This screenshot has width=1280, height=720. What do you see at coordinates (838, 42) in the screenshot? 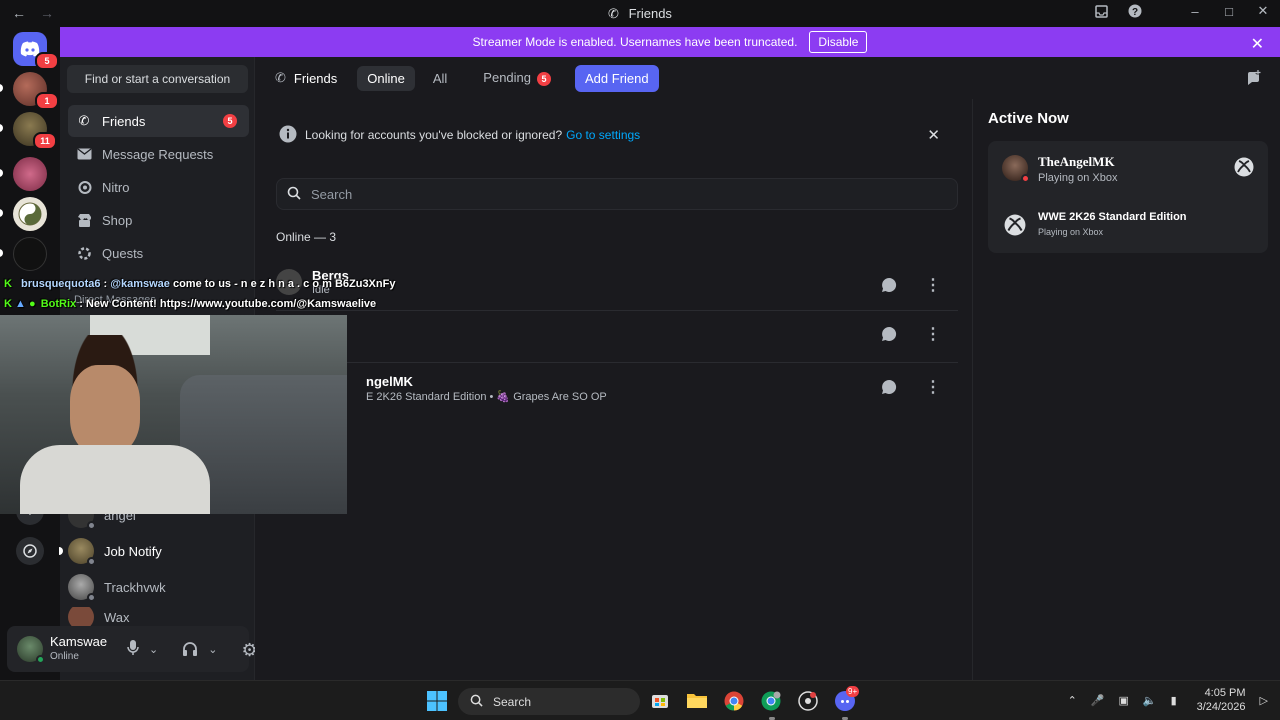
I see `disable-button: Disable` at bounding box center [838, 42].